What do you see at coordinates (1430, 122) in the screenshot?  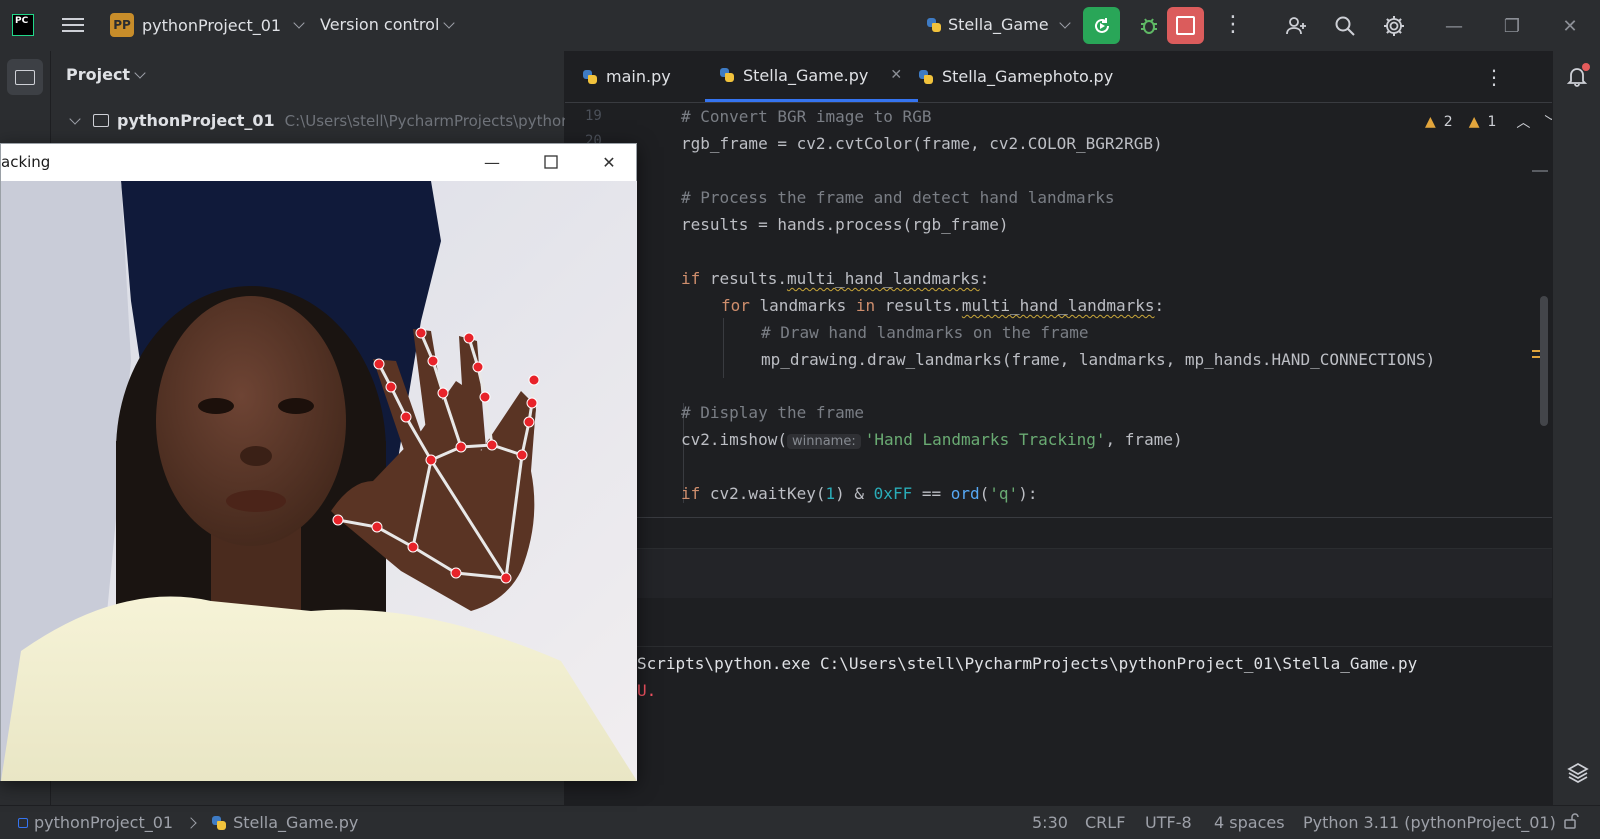 I see `warning-icon: ▲` at bounding box center [1430, 122].